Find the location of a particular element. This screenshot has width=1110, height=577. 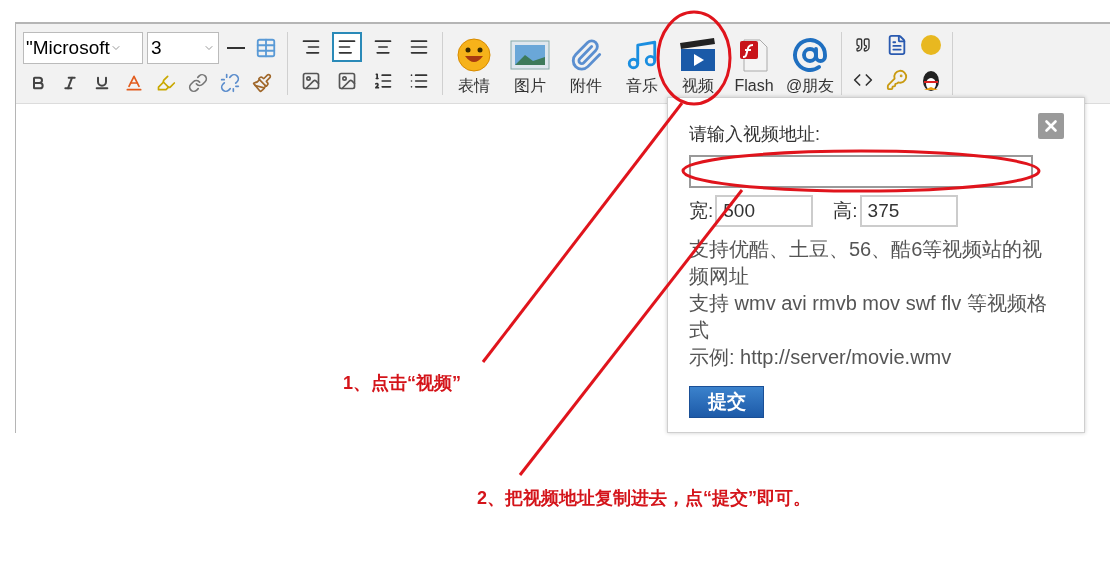

media-button: @朋友 is located at coordinates (810, 65).